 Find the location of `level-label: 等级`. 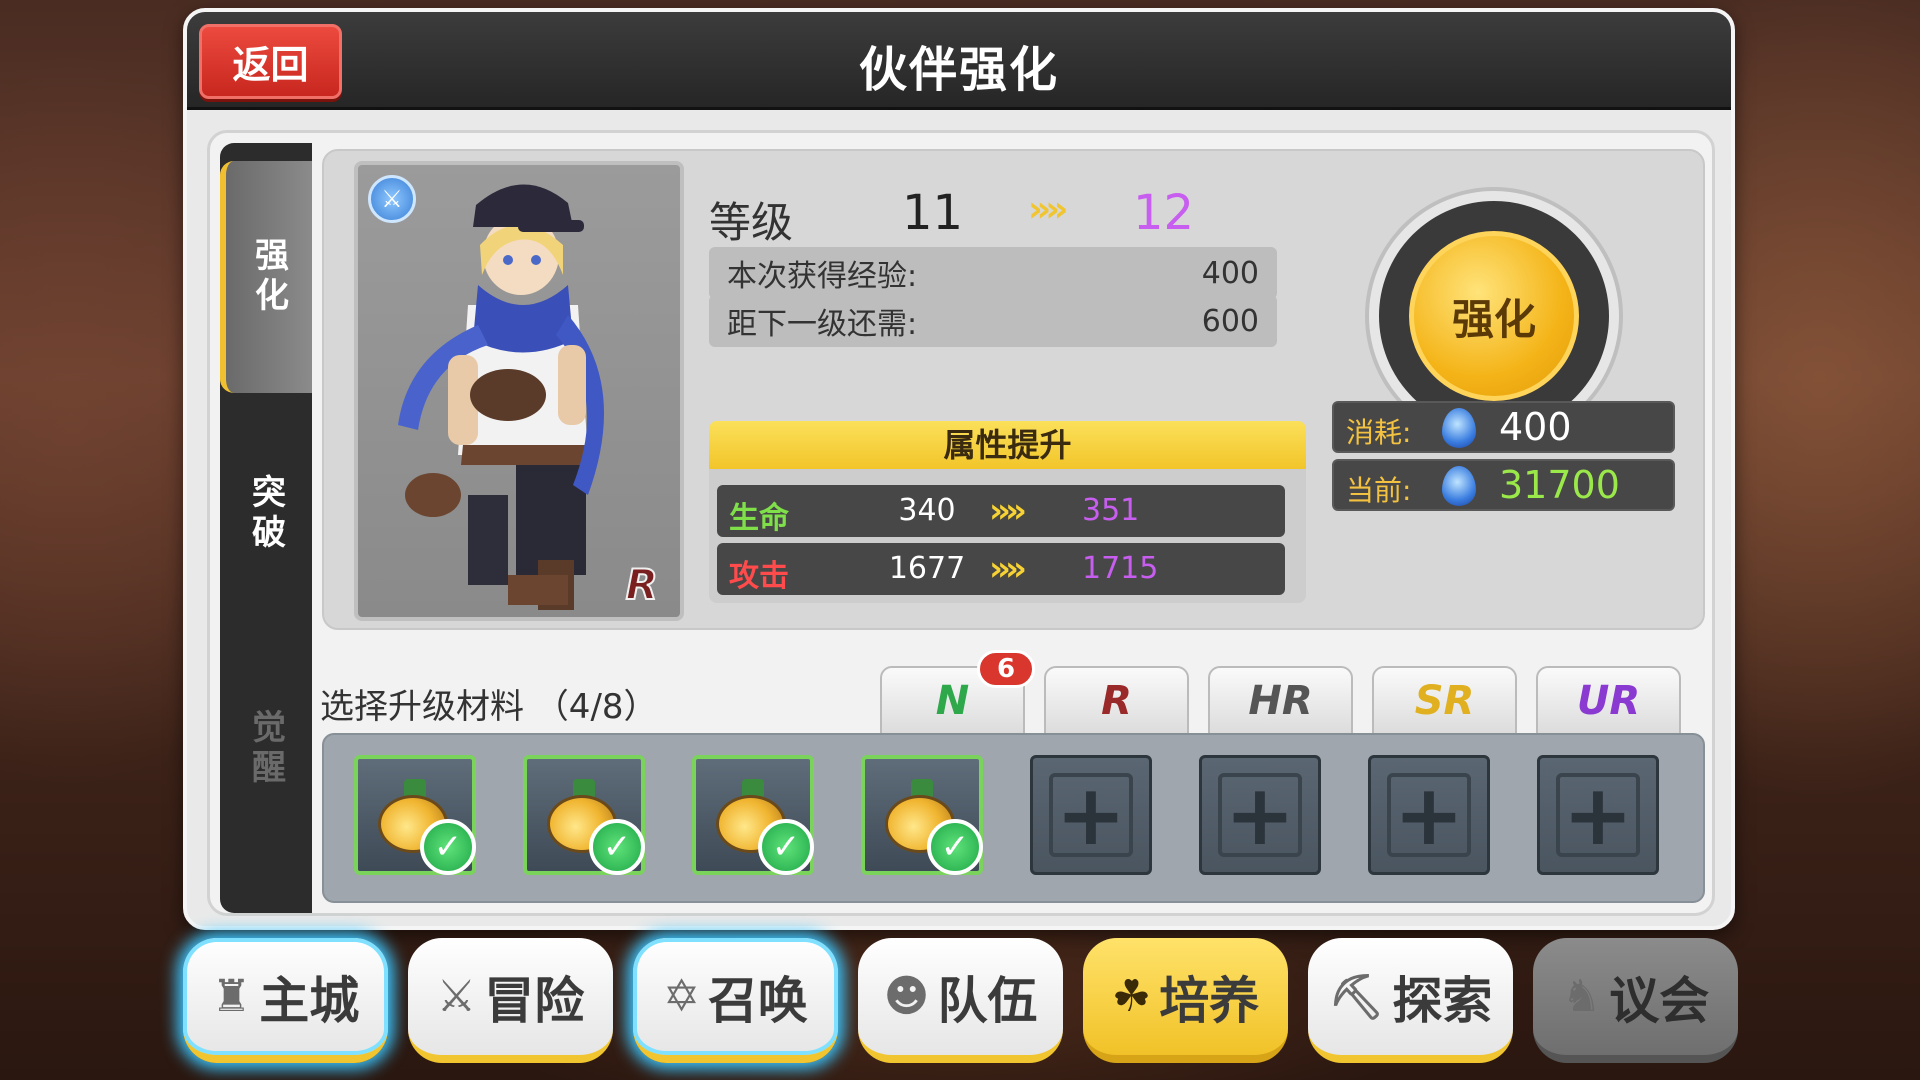

level-label: 等级 is located at coordinates (751, 222).